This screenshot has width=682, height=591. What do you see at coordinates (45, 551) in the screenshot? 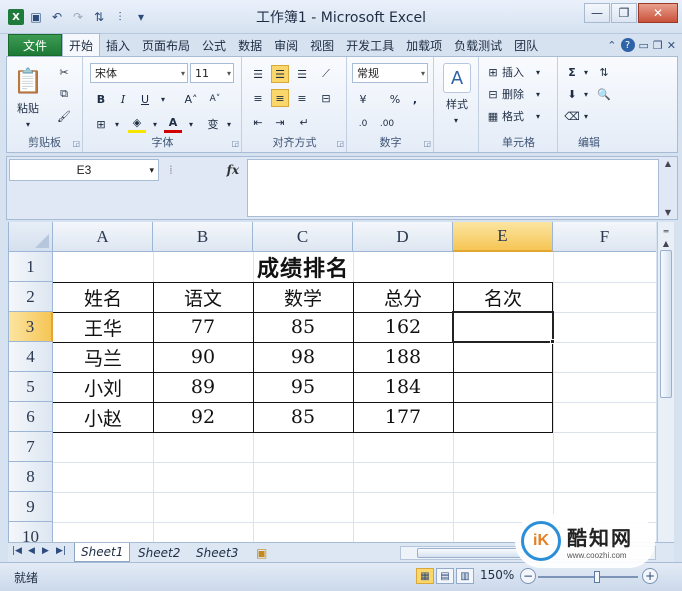
I see `next-sheet-icon: ▶` at bounding box center [45, 551].